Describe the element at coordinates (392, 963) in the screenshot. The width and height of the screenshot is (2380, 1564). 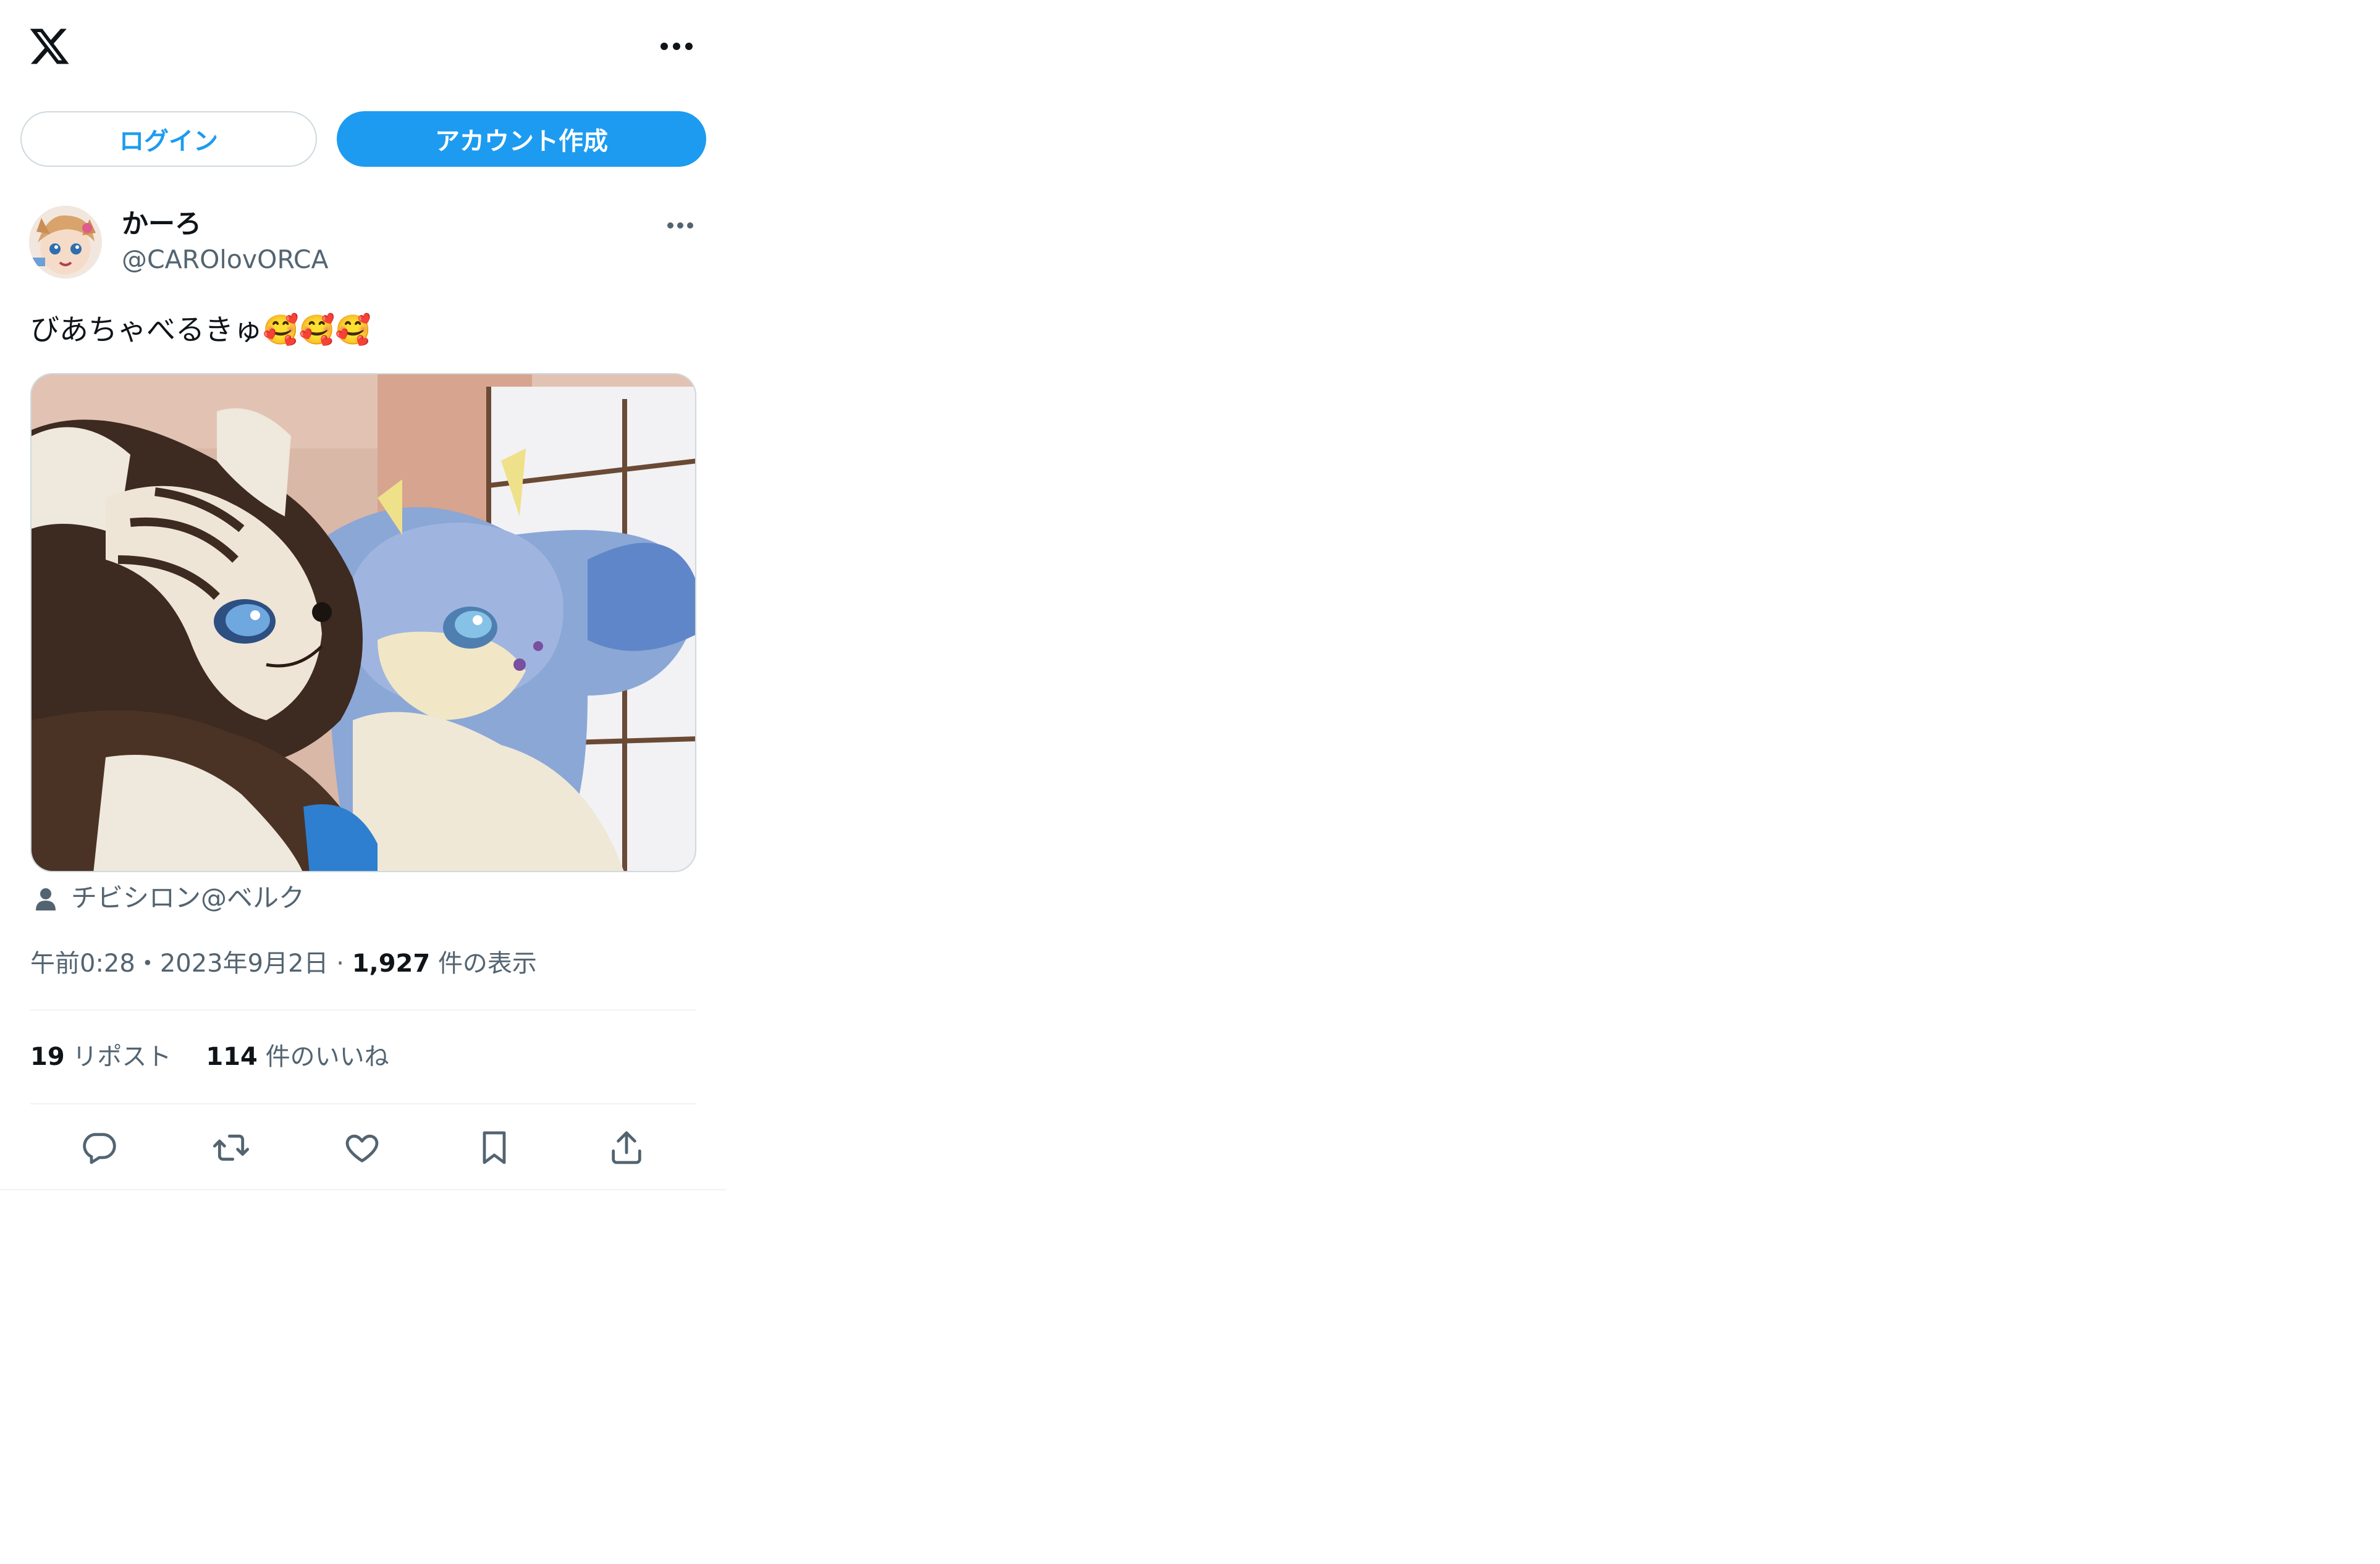
I see `views-count: 1,927` at that location.